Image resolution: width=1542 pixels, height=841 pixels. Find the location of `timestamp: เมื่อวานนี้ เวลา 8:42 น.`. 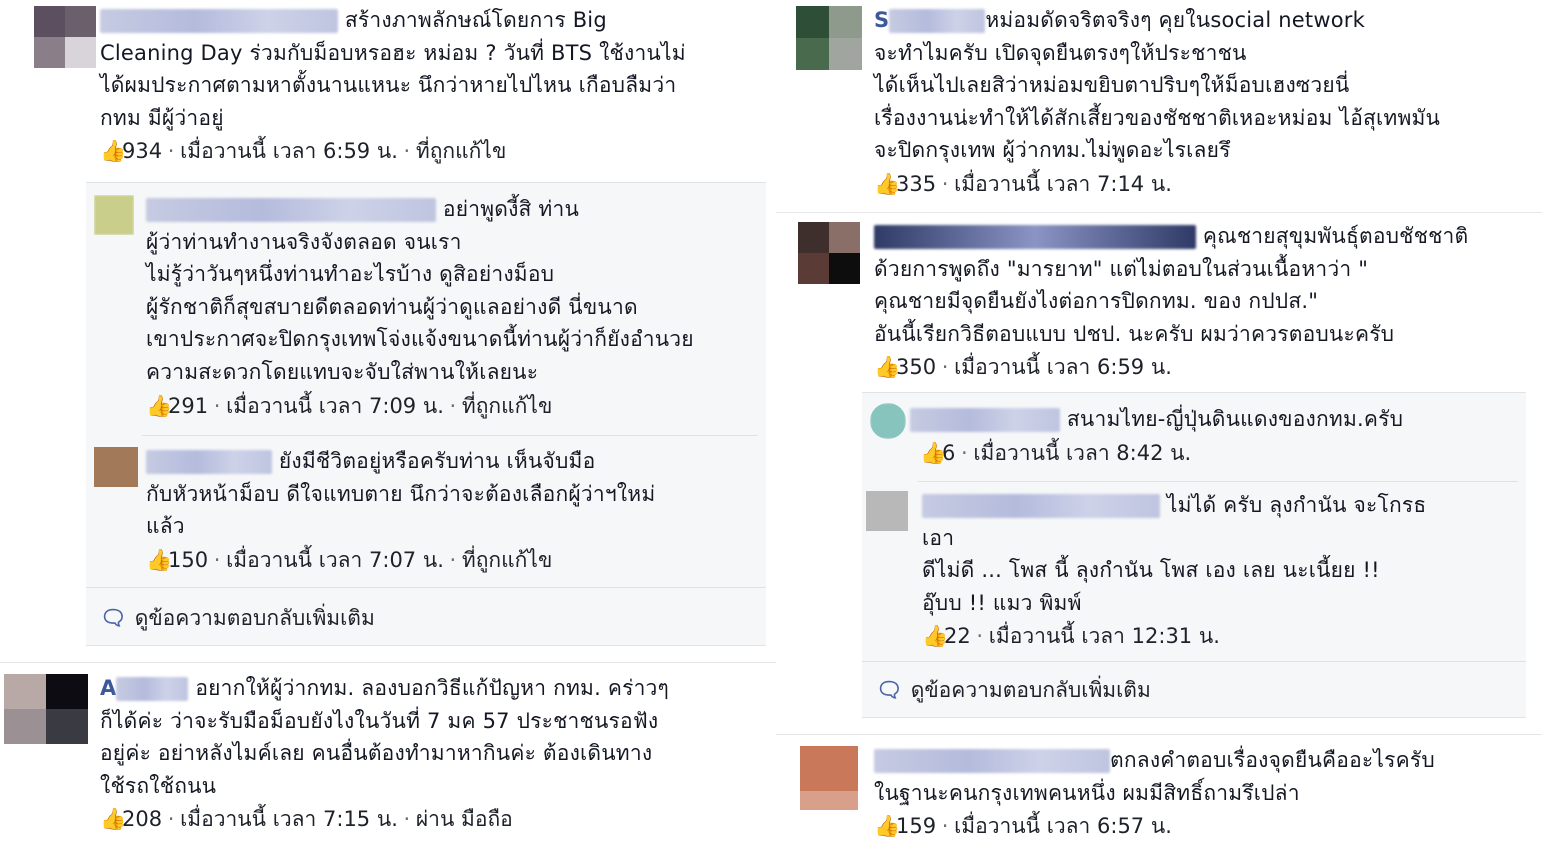

timestamp: เมื่อวานนี้ เวลา 8:42 น. is located at coordinates (1082, 453).